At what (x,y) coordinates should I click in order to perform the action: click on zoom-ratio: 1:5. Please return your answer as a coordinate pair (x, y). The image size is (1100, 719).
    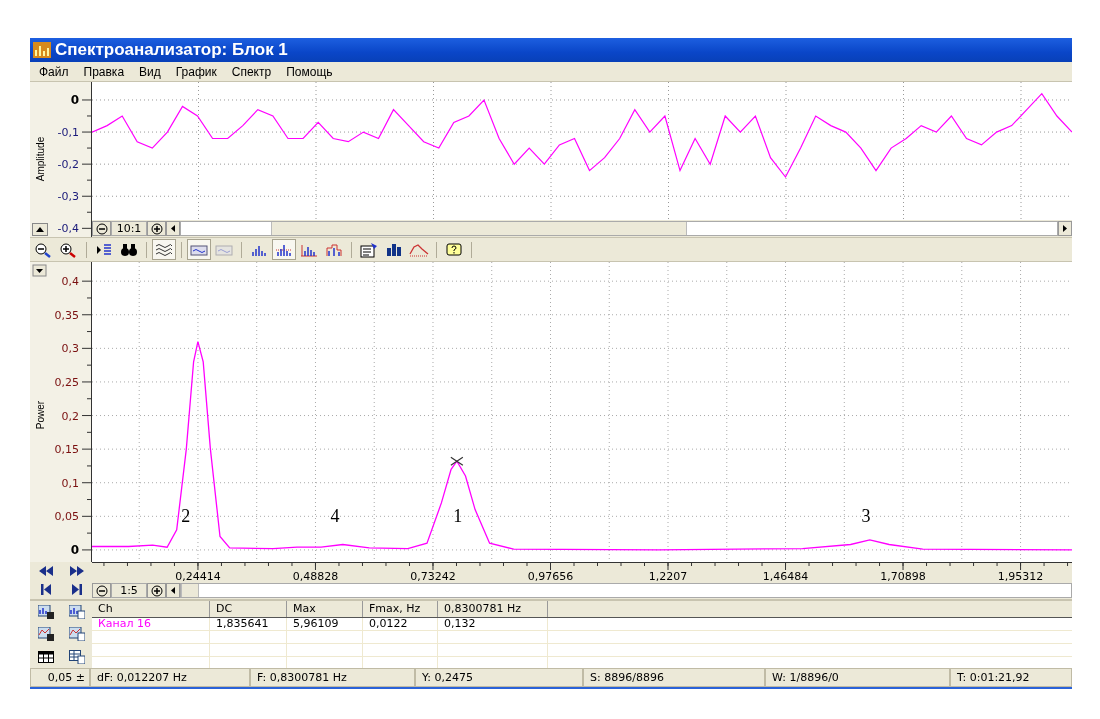
    Looking at the image, I should click on (129, 590).